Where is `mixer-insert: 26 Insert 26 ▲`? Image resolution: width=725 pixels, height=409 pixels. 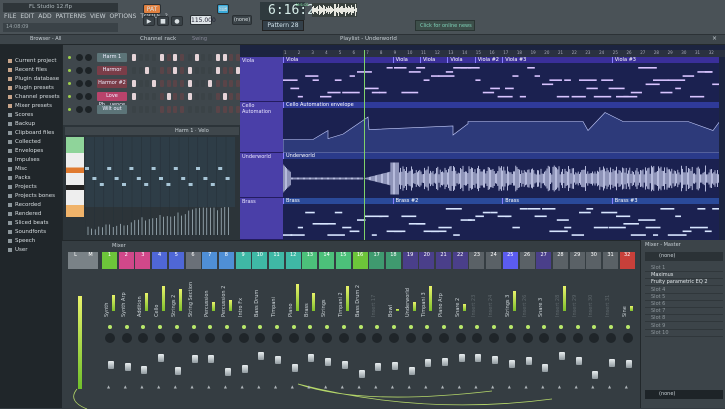
mixer-insert: 26 Insert 26 ▲ is located at coordinates (527, 330).